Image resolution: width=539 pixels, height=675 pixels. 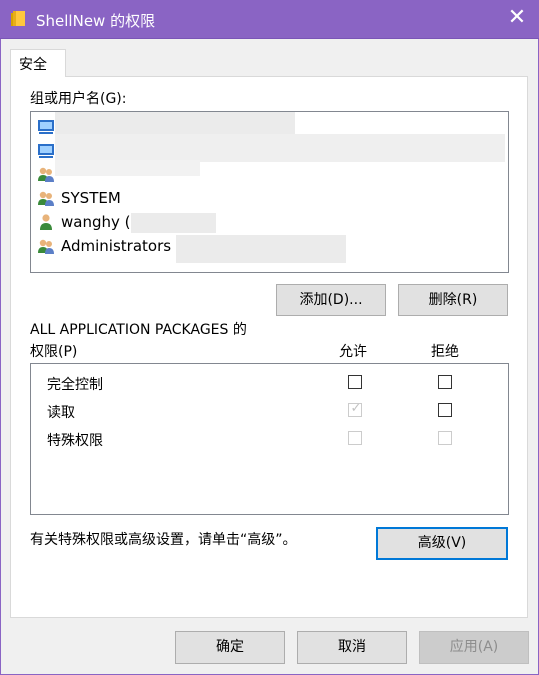 I want to click on allow-column-header: 允许, so click(x=353, y=352).